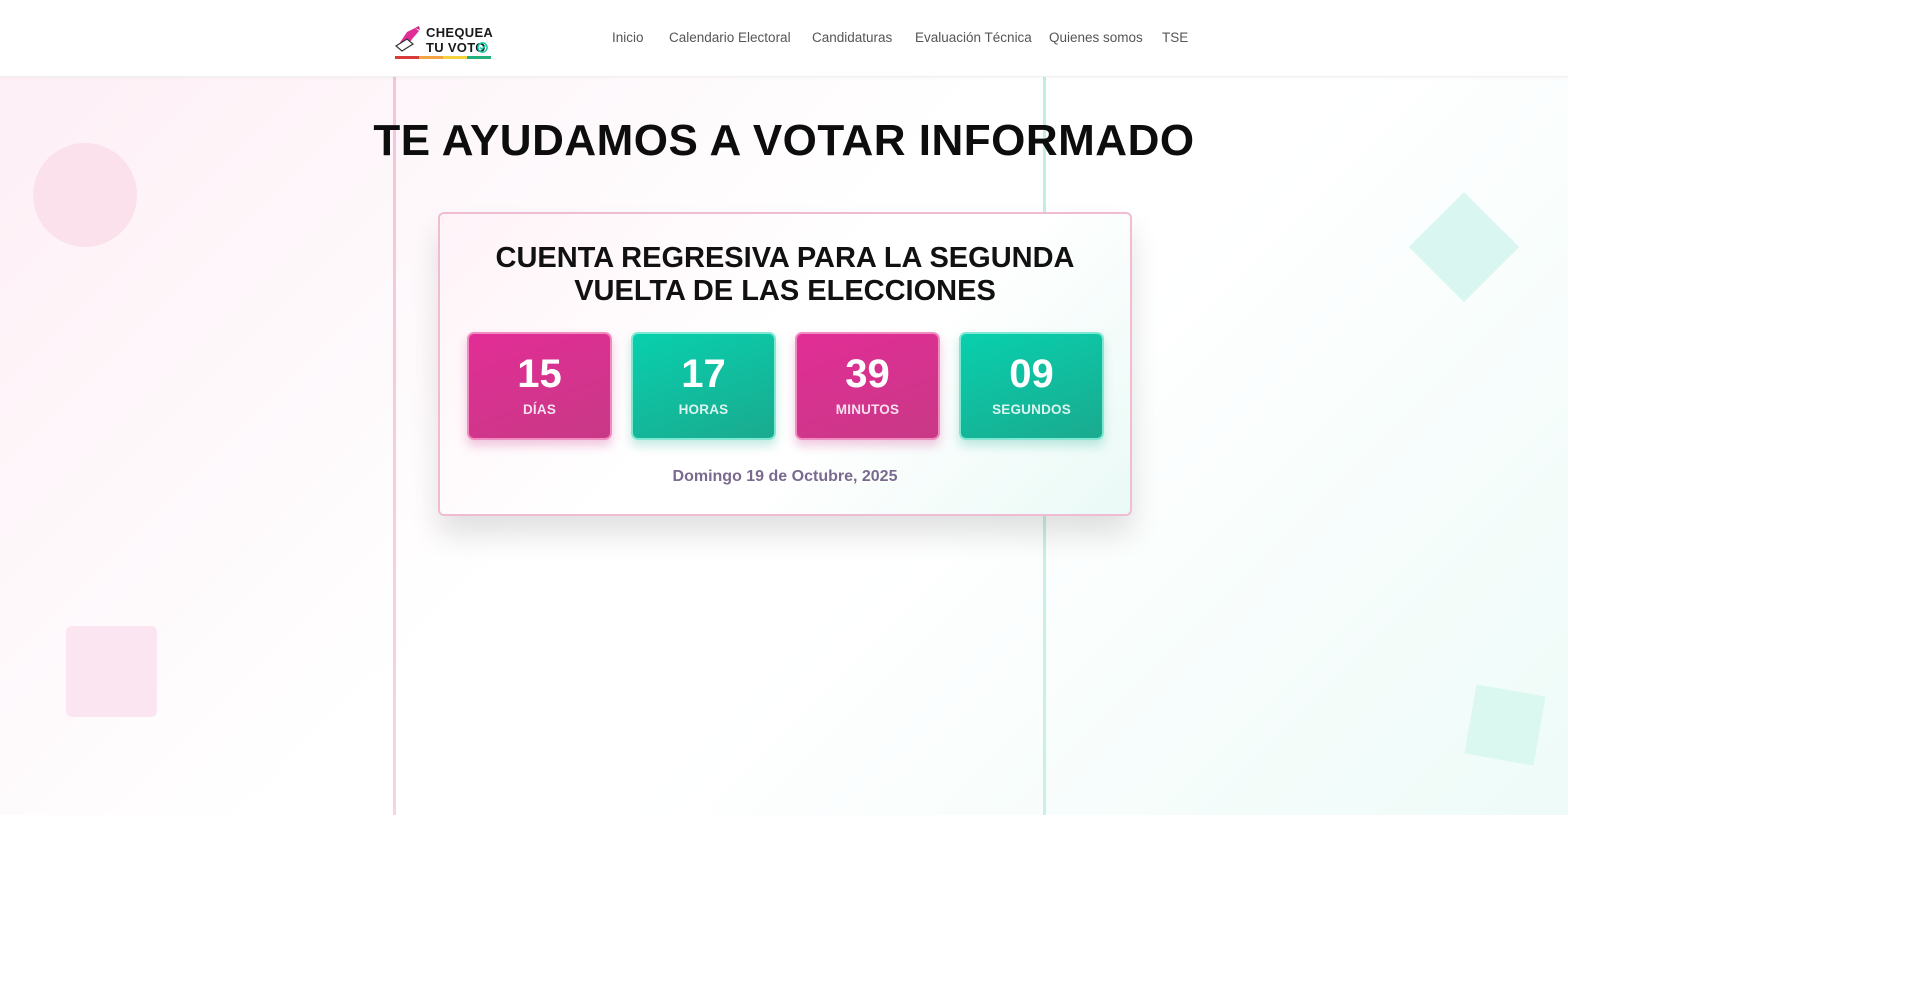  Describe the element at coordinates (784, 140) in the screenshot. I see `hero-title: TE AYUDAMOS A VOTAR INFORMADO` at that location.